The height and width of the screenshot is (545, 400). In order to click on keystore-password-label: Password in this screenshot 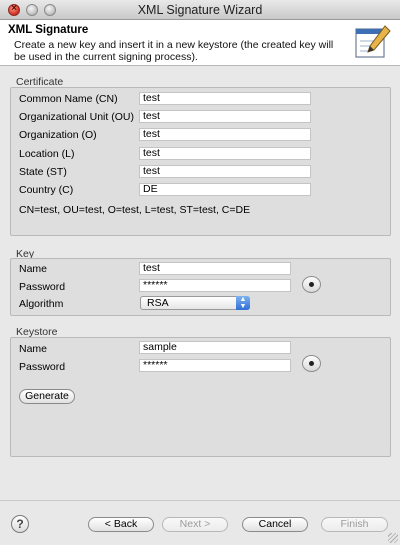, I will do `click(42, 367)`.